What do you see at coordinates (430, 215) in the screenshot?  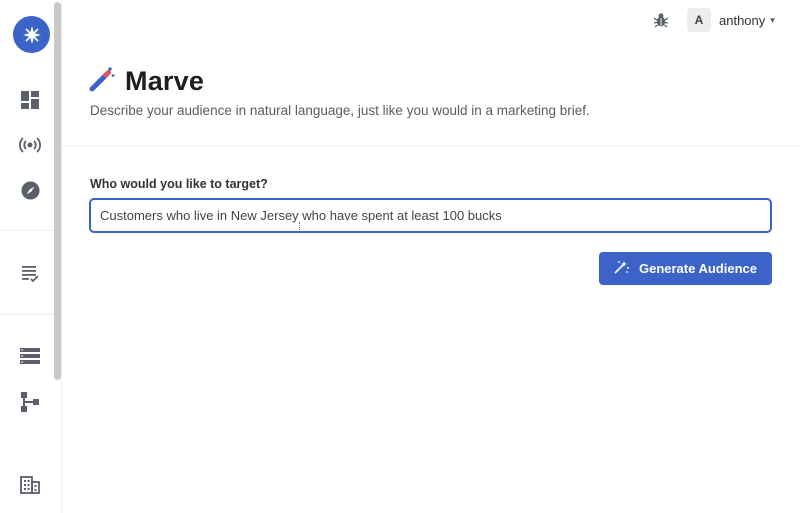 I see `audience-query-input` at bounding box center [430, 215].